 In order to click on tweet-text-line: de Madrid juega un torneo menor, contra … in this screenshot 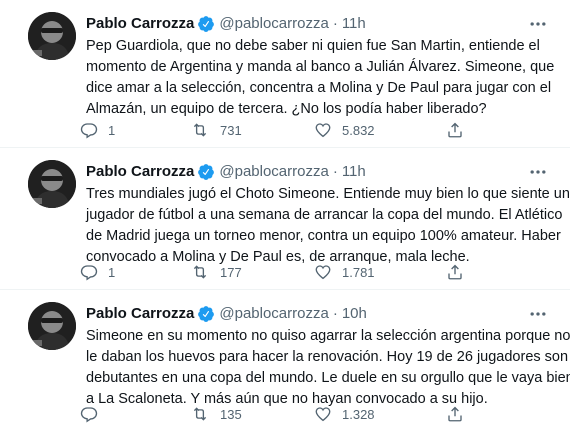, I will do `click(323, 236)`.